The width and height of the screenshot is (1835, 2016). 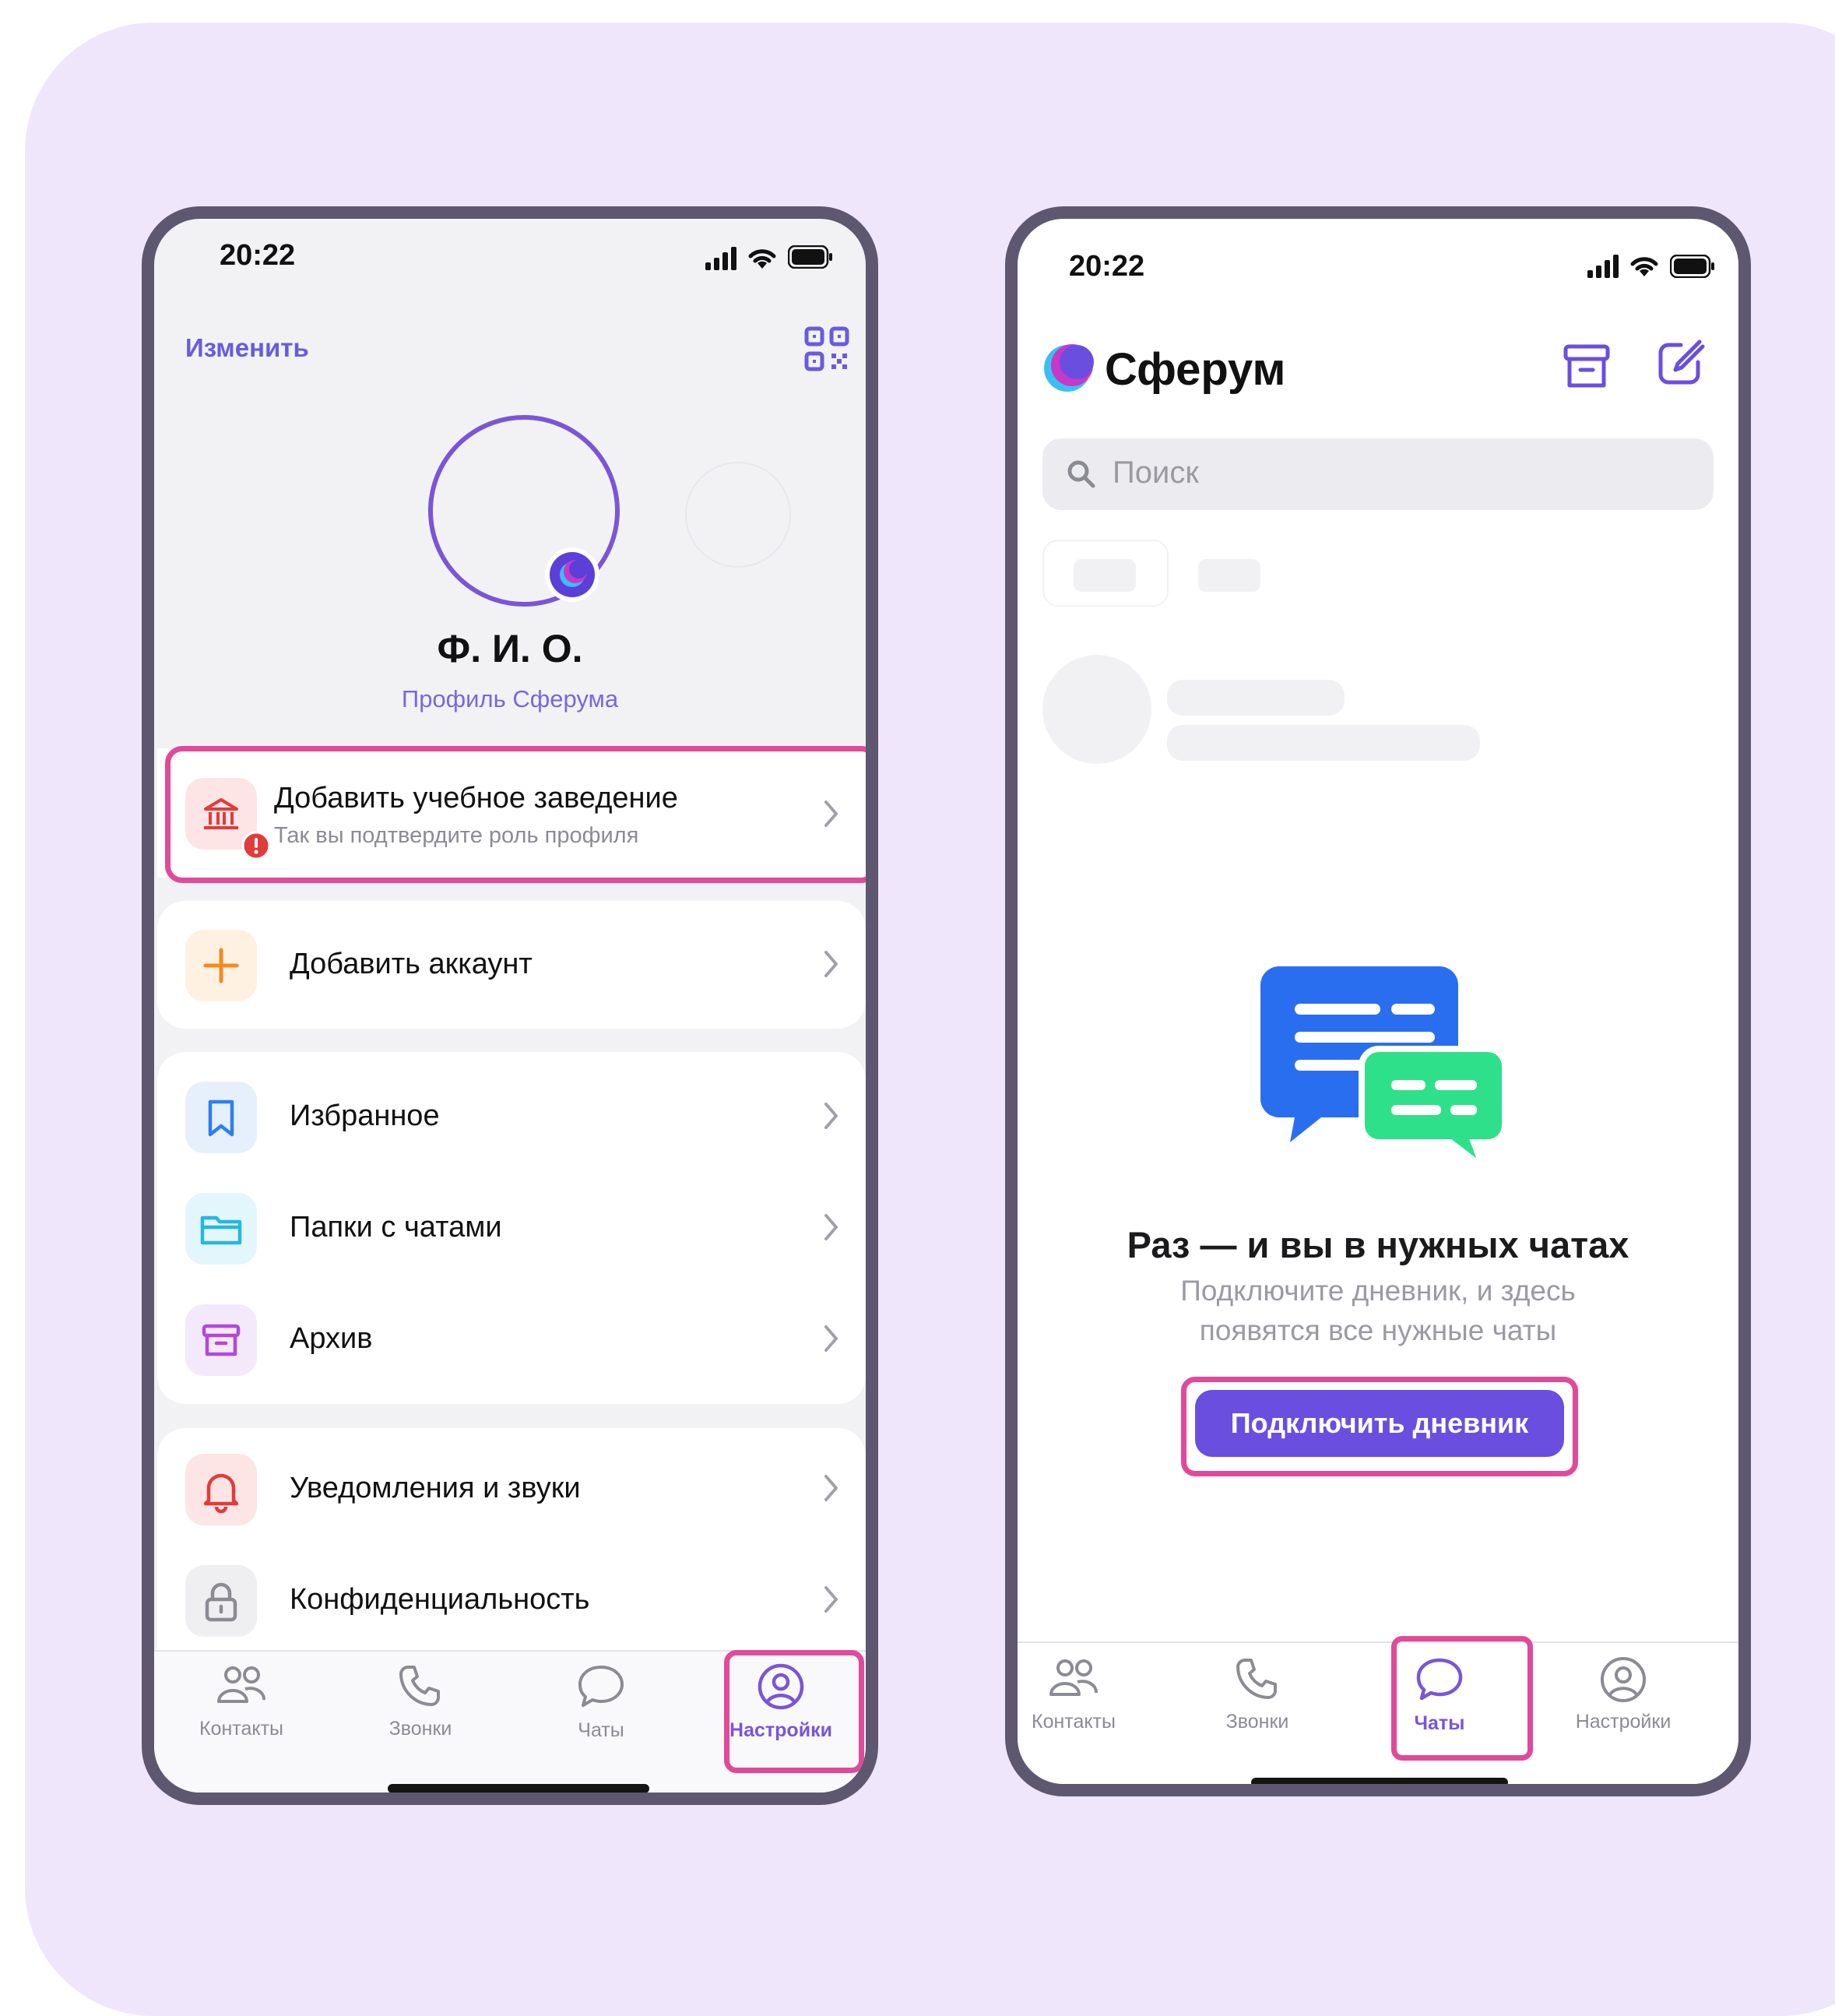 I want to click on tab-settings: Настройки, so click(x=1623, y=1694).